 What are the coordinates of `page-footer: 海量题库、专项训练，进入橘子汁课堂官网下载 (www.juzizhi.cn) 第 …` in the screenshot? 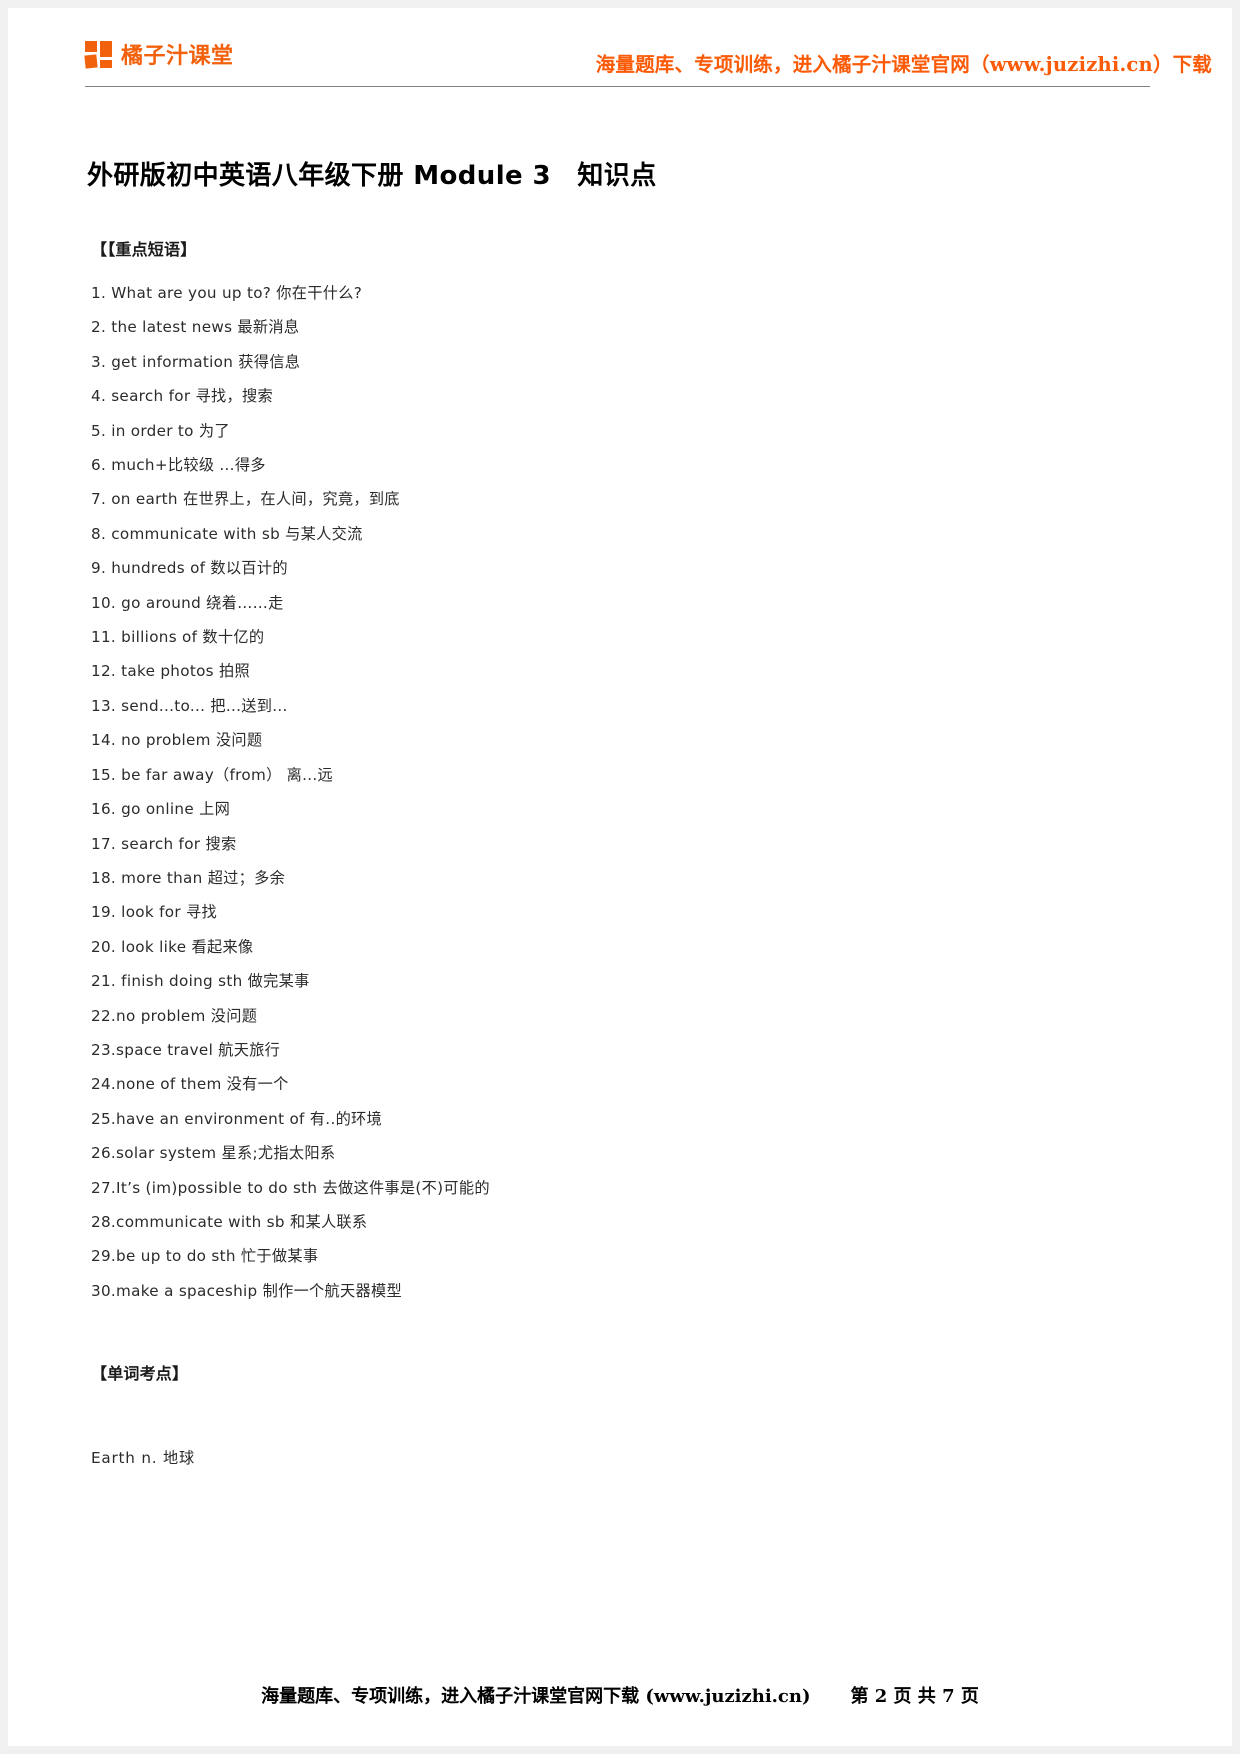 It's located at (620, 1695).